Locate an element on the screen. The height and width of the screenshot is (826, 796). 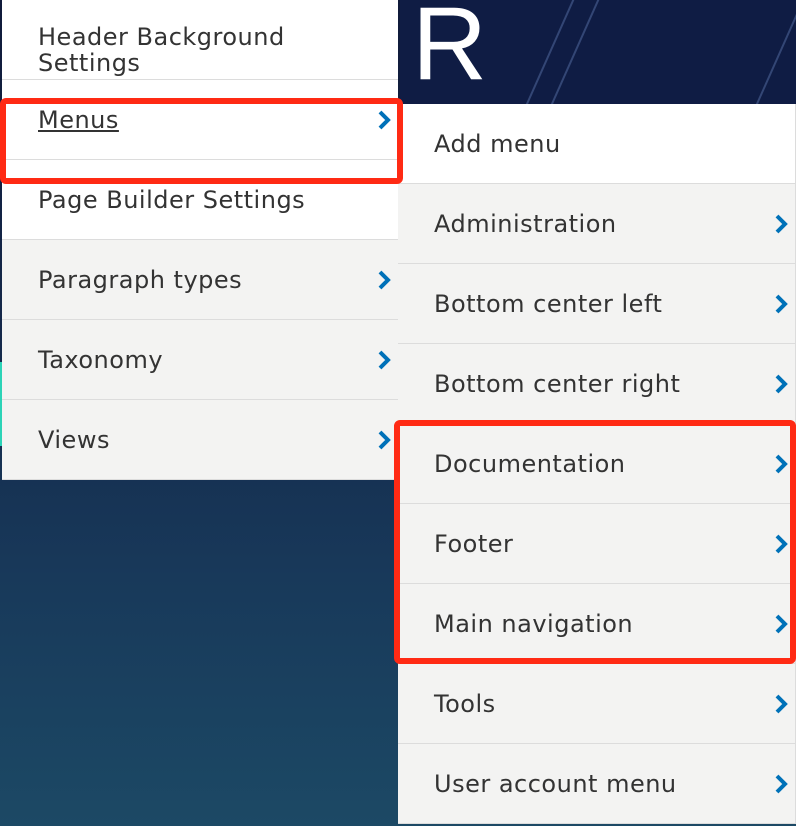
menu-item-tools: Tools is located at coordinates (597, 704).